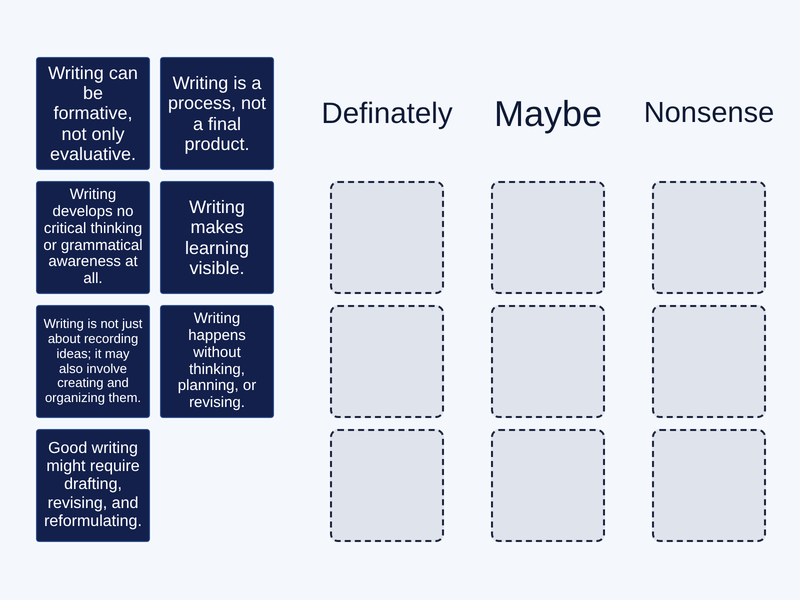 The width and height of the screenshot is (800, 600). I want to click on statement-card: Writing is a process, not a final product., so click(217, 113).